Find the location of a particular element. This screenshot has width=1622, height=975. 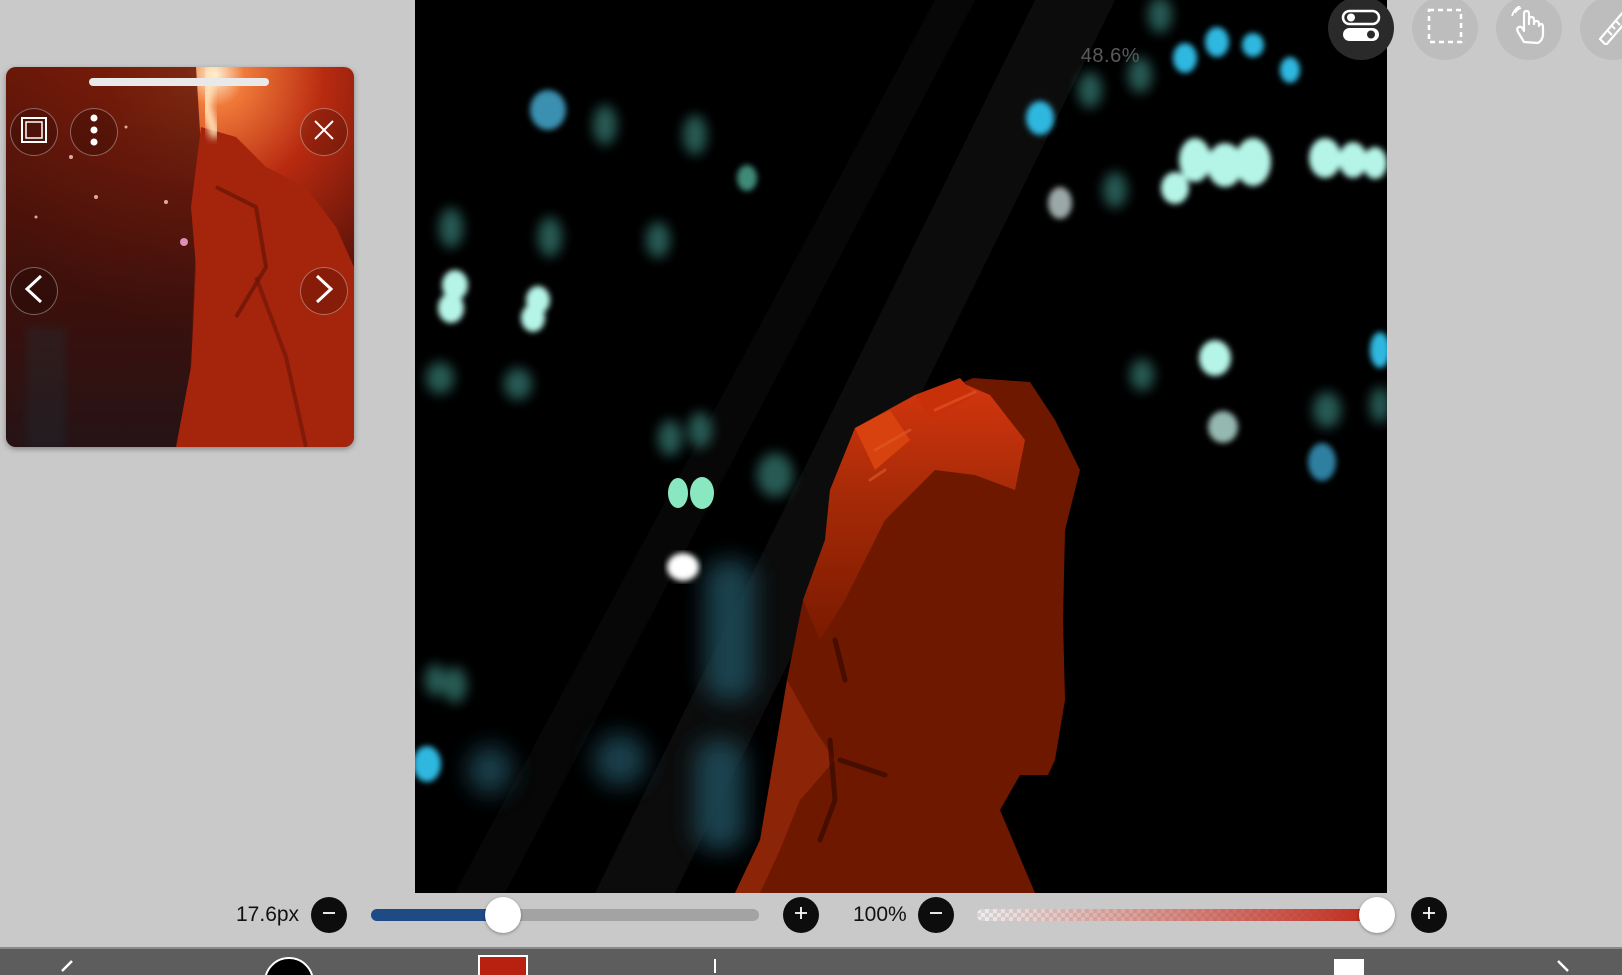

selection-icon is located at coordinates (1445, 28).